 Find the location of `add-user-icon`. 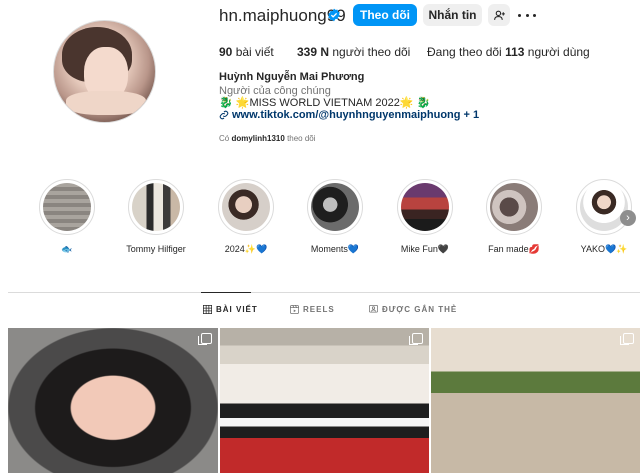

add-user-icon is located at coordinates (499, 15).